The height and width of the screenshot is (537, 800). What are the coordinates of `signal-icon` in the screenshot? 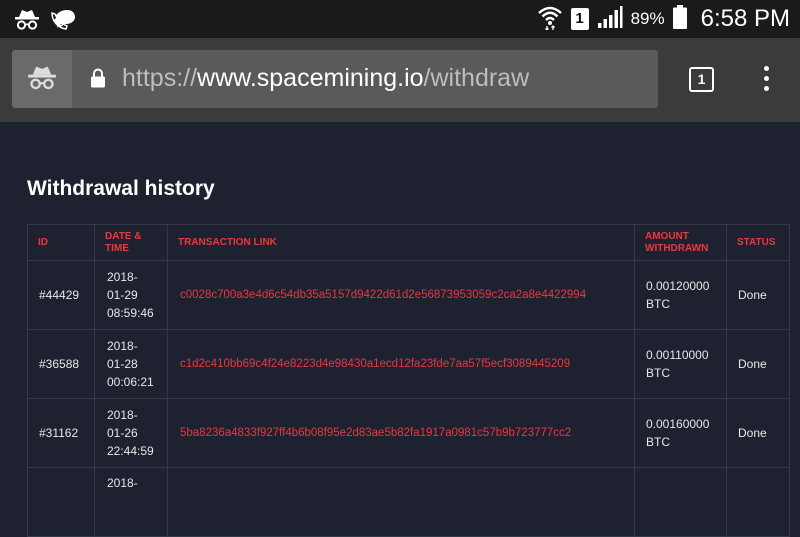 It's located at (610, 19).